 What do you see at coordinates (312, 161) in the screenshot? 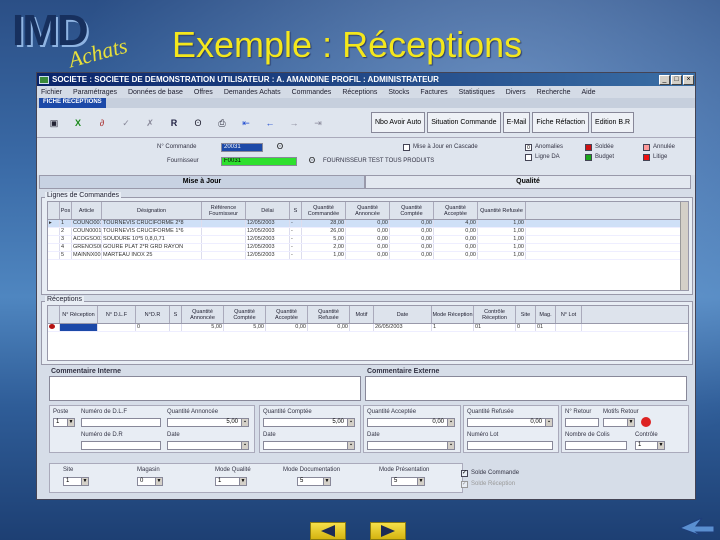
I see `four-search-icon: ʘ` at bounding box center [312, 161].